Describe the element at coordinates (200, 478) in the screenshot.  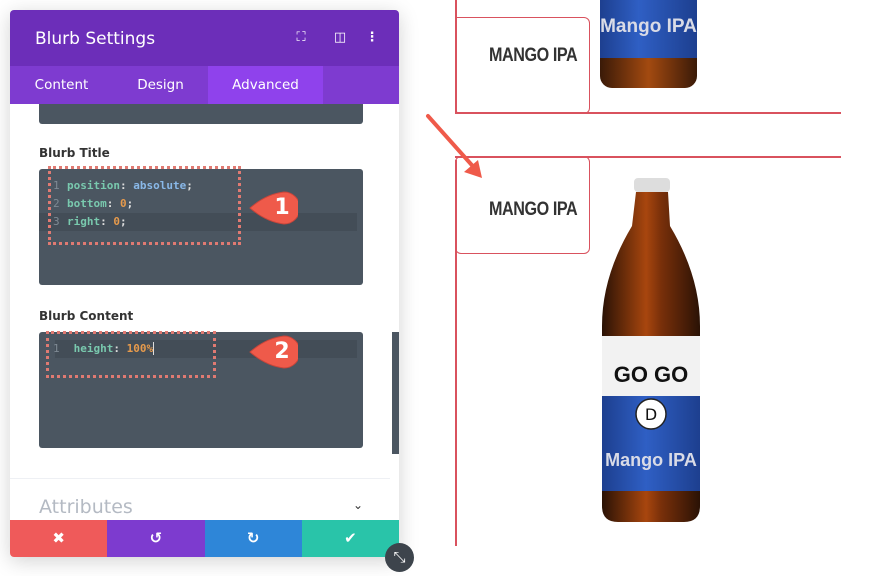
I see `divider` at that location.